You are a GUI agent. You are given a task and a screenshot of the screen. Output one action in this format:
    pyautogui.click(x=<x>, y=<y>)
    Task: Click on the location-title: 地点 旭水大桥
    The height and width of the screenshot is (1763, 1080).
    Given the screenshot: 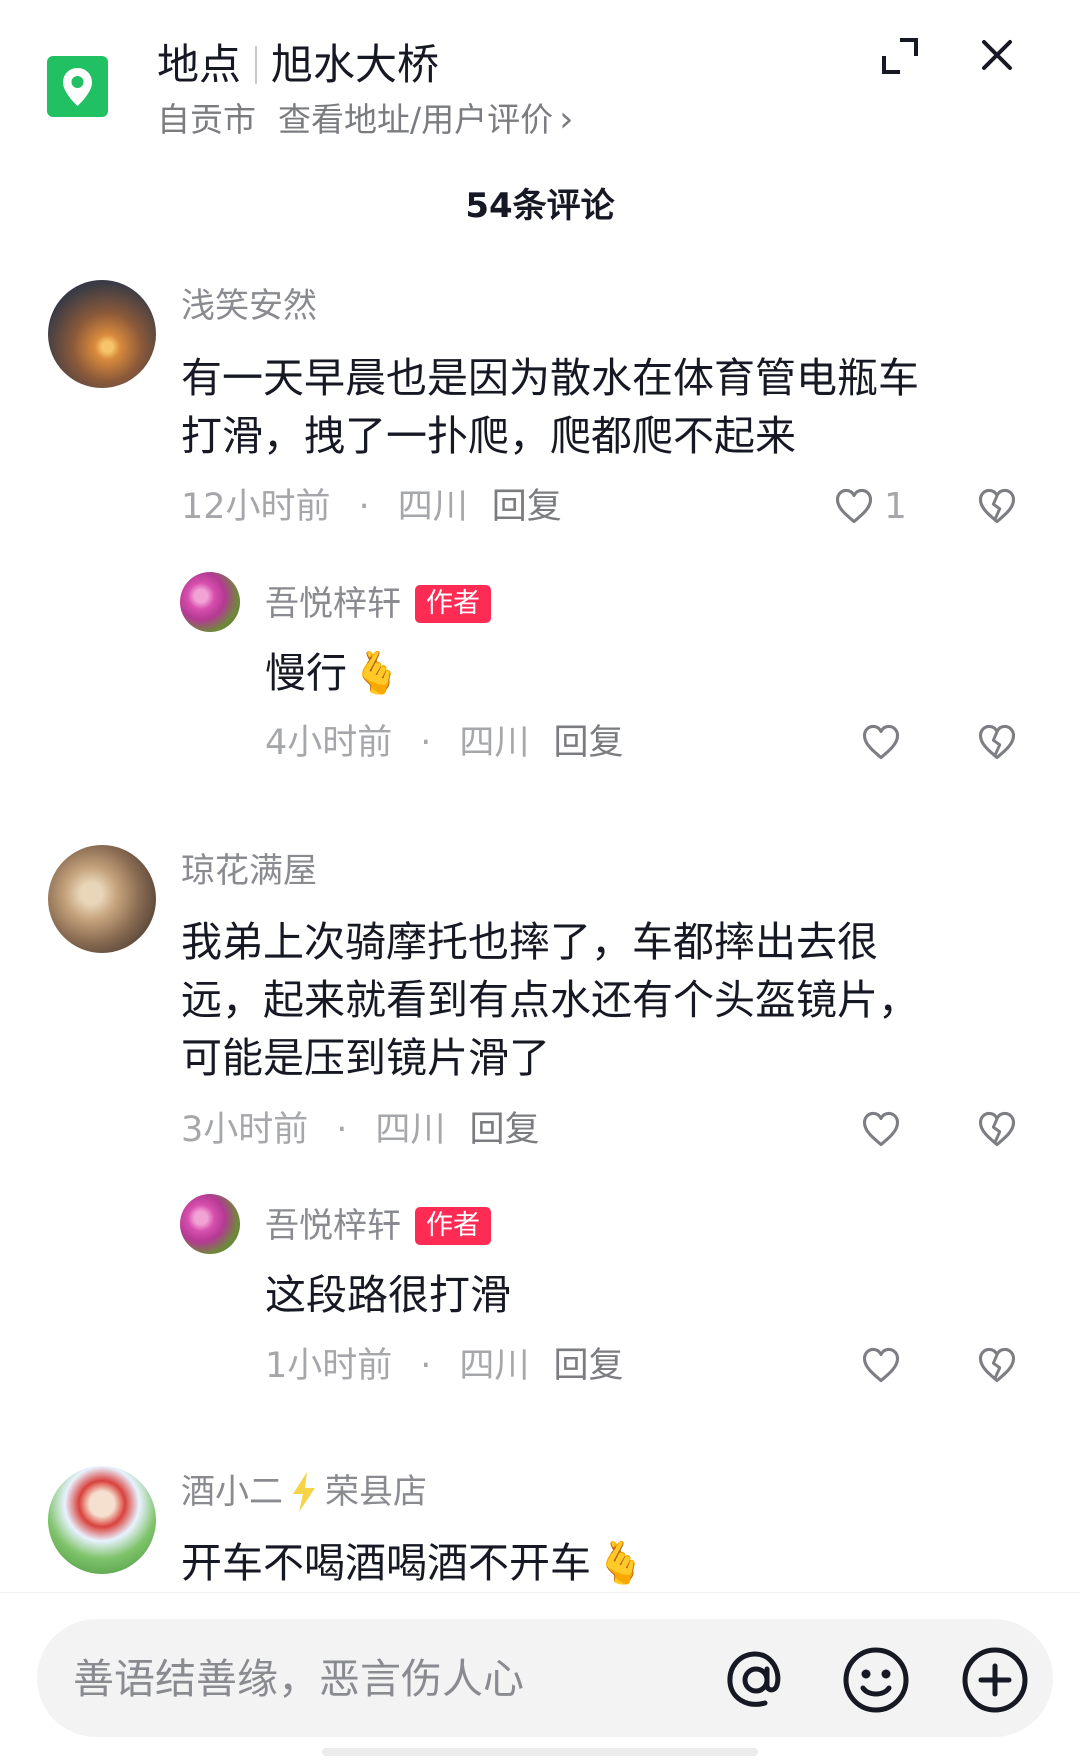 What is the action you would take?
    pyautogui.click(x=298, y=65)
    